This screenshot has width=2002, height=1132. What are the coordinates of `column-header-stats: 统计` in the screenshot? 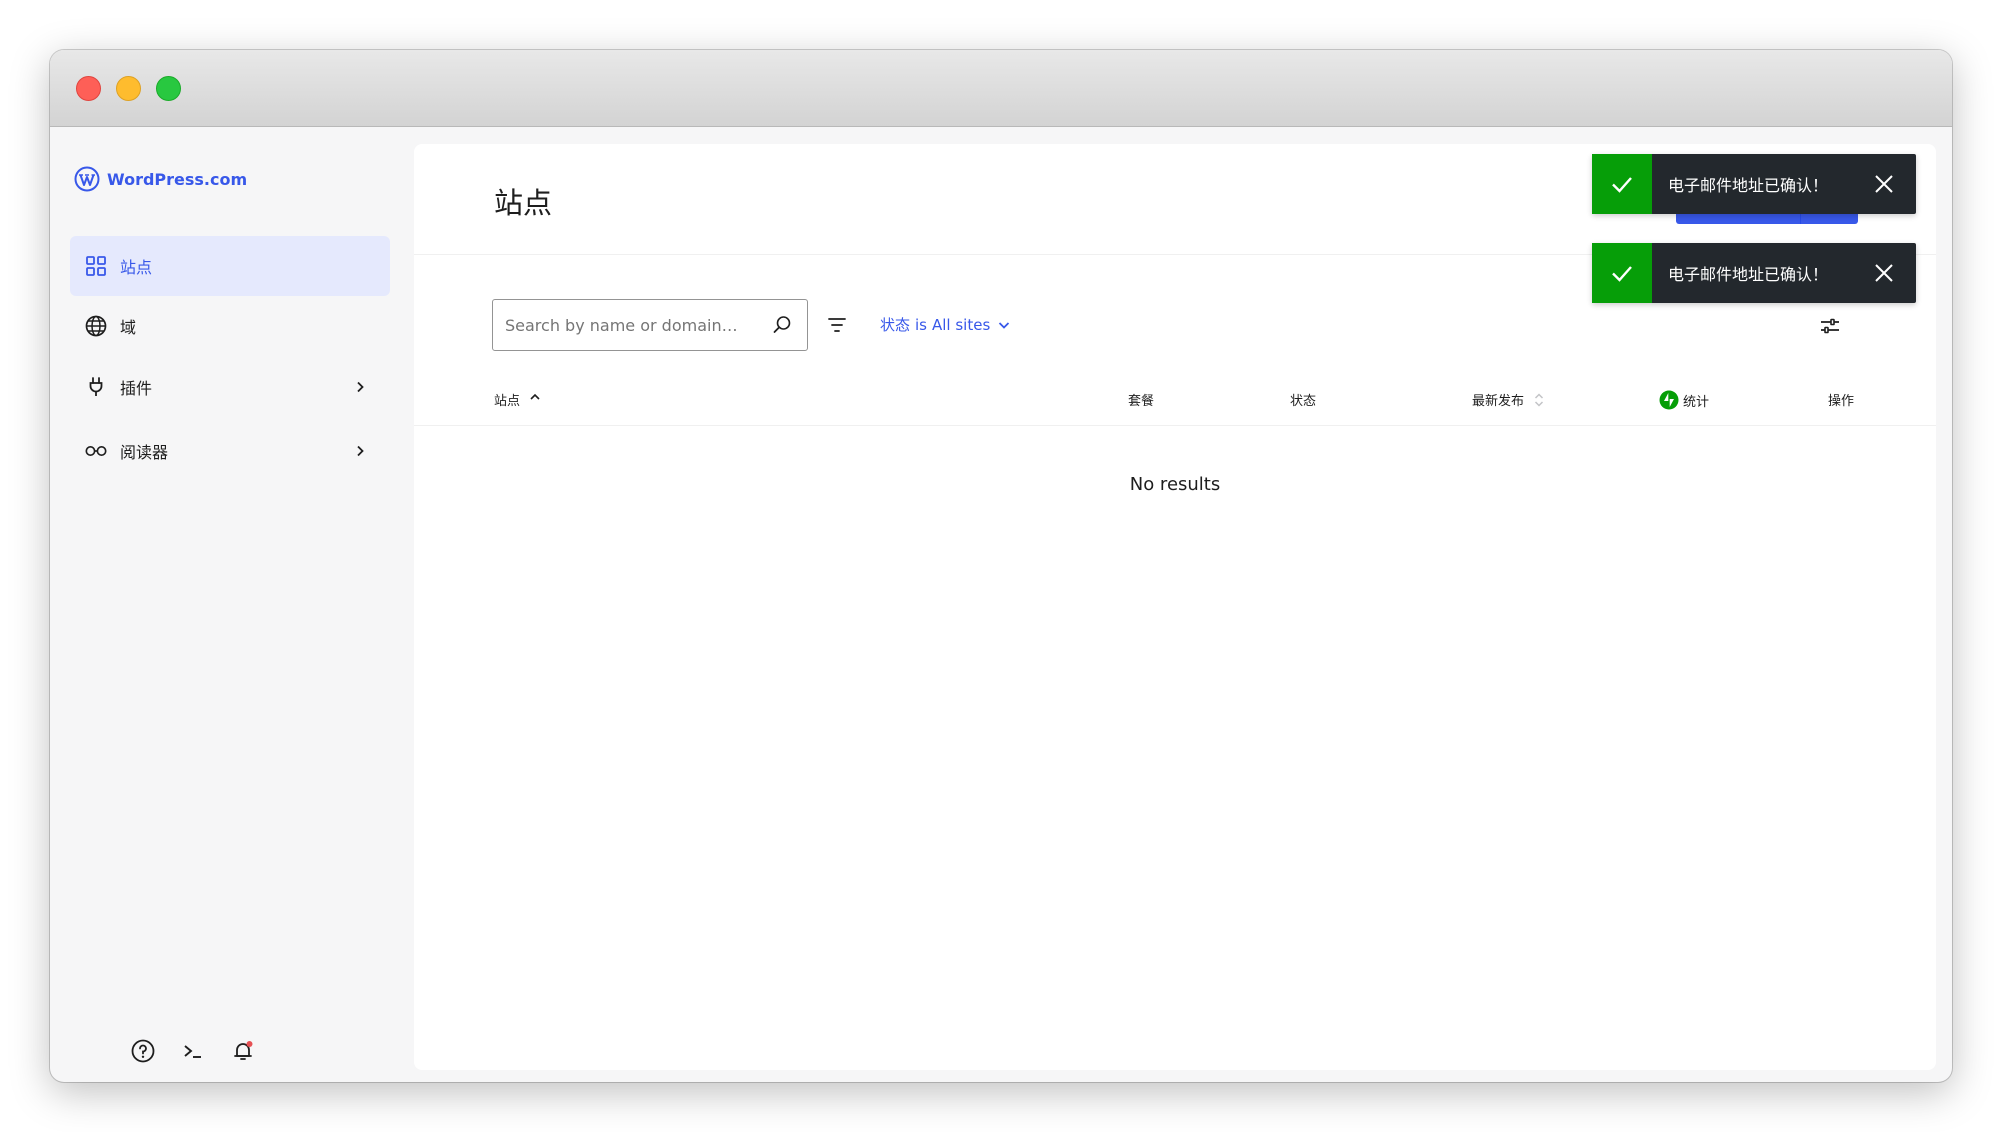 It's located at (1684, 400).